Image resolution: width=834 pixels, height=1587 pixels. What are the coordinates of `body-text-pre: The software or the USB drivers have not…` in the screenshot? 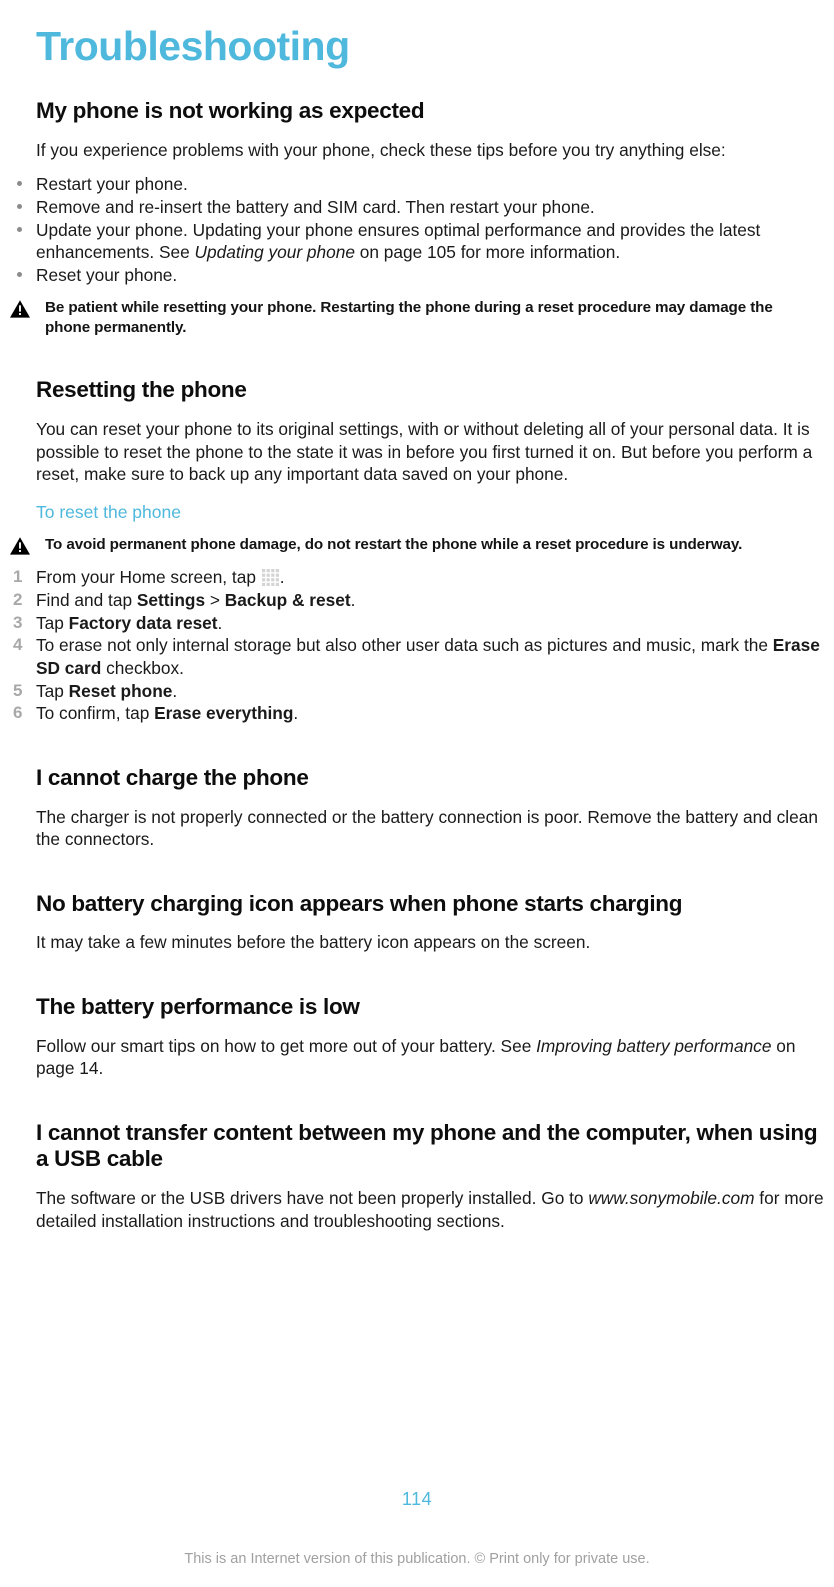 It's located at (312, 1197).